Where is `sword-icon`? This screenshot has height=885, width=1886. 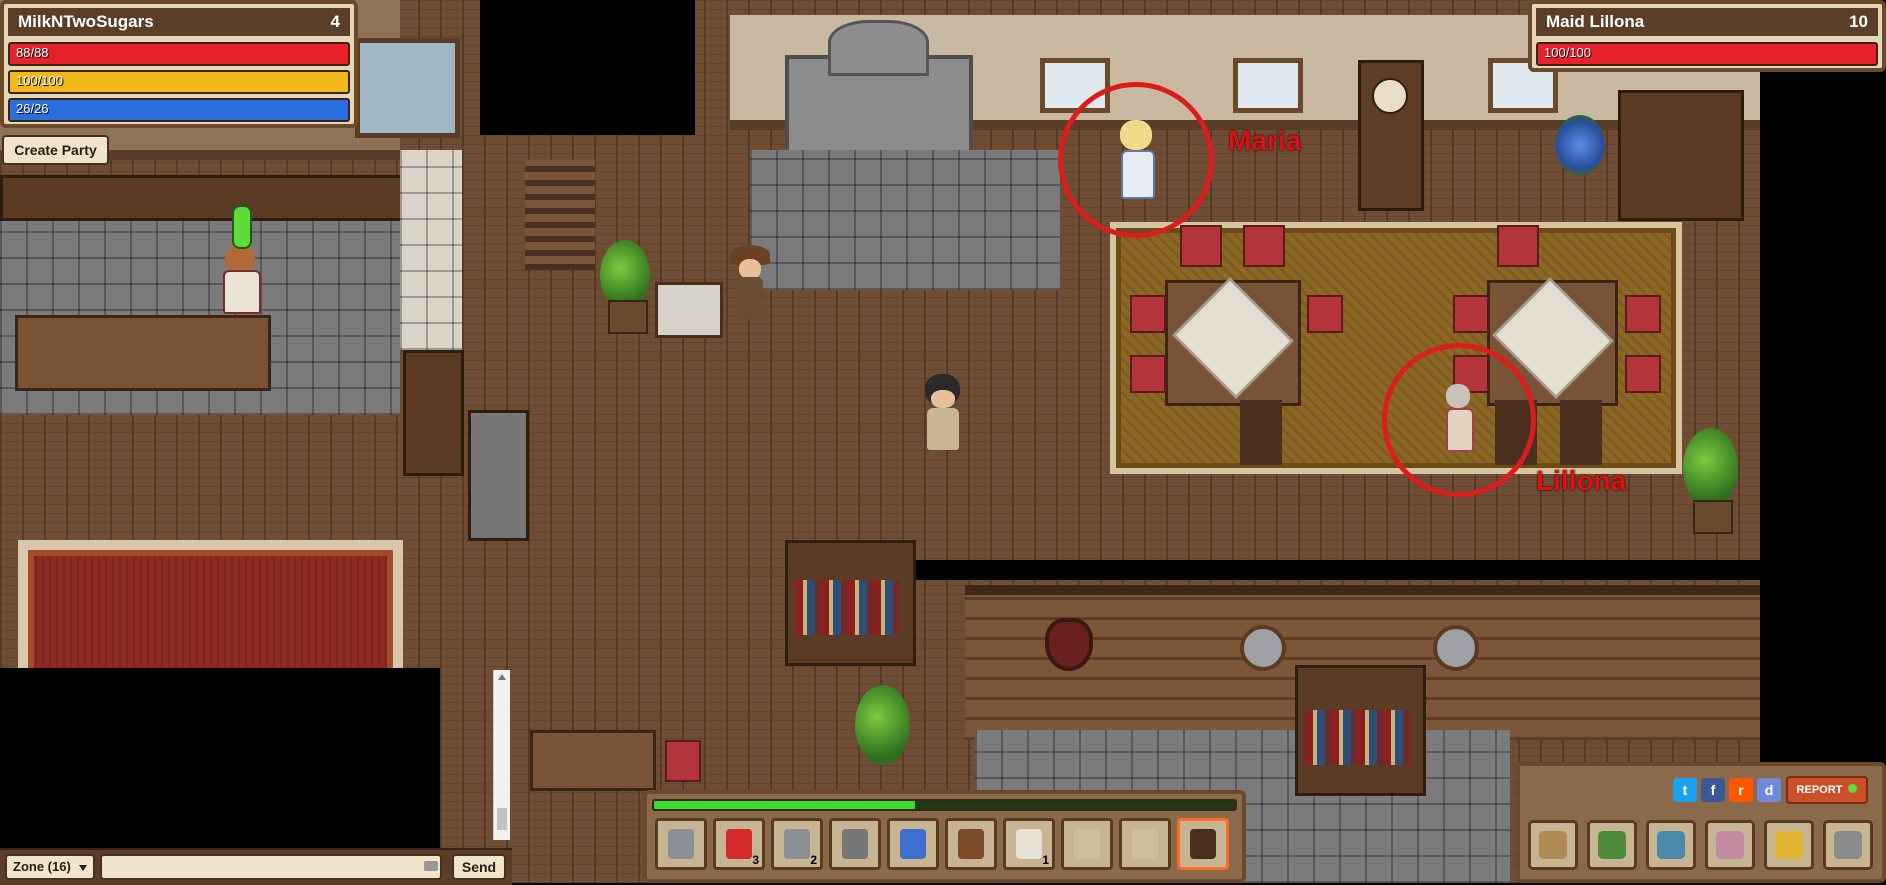 sword-icon is located at coordinates (681, 844).